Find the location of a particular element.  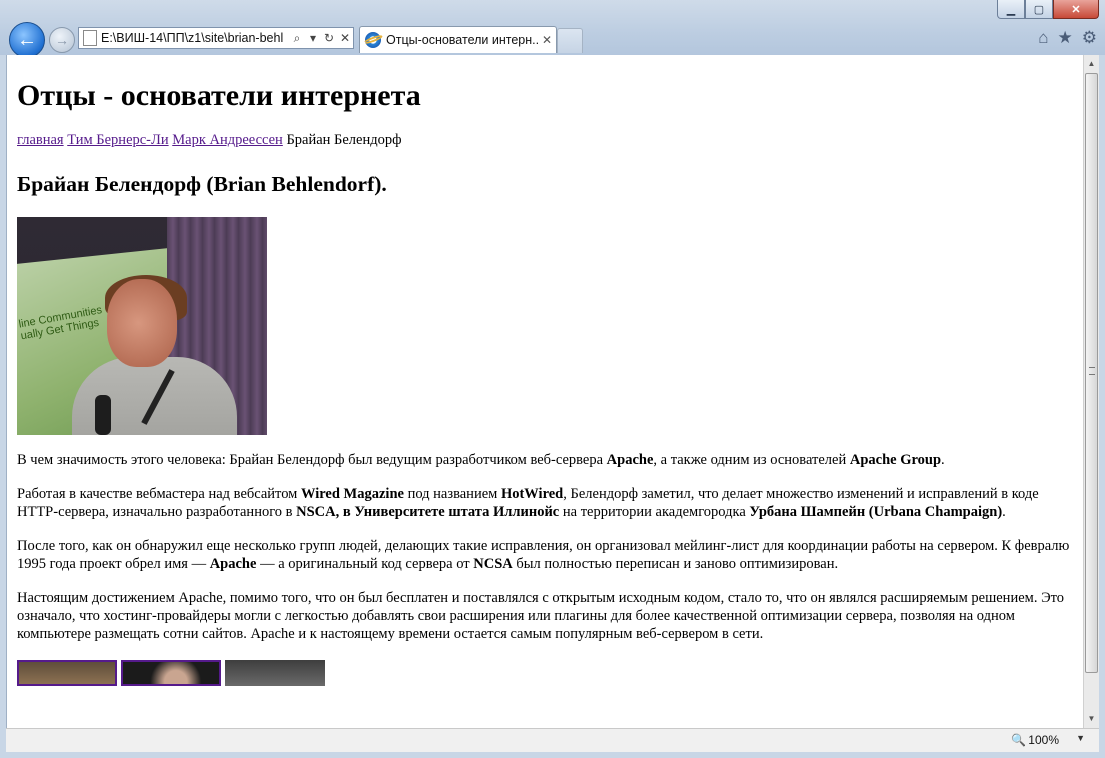

window-frame-right is located at coordinates (1102, 406).